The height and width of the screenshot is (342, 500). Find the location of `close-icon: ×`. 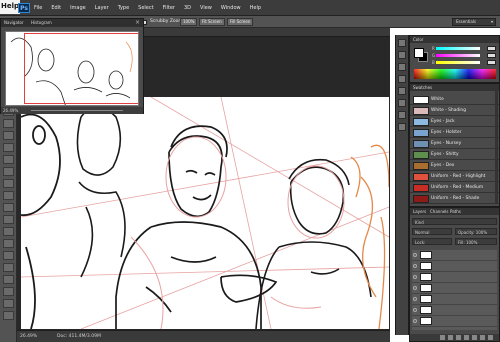

close-icon: × is located at coordinates (137, 22).